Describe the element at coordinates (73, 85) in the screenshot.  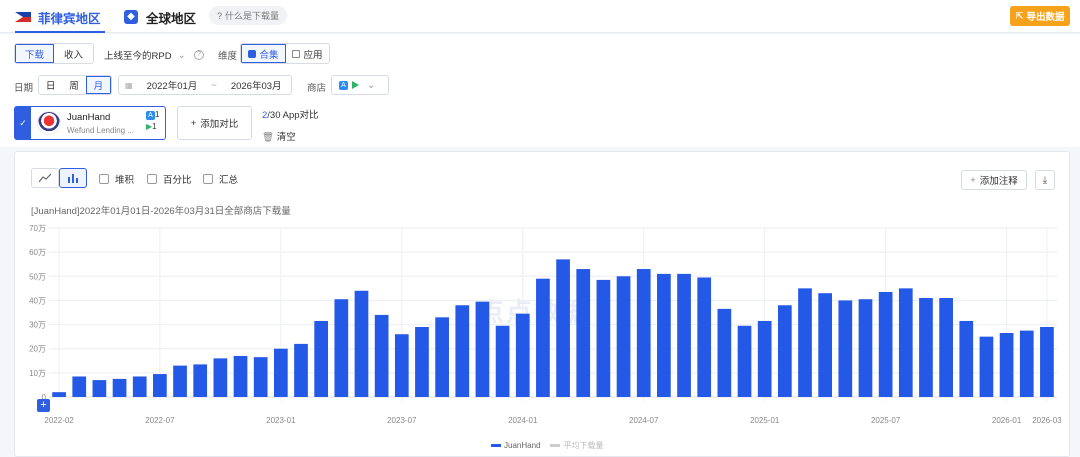
I see `granularity-week: 周` at that location.